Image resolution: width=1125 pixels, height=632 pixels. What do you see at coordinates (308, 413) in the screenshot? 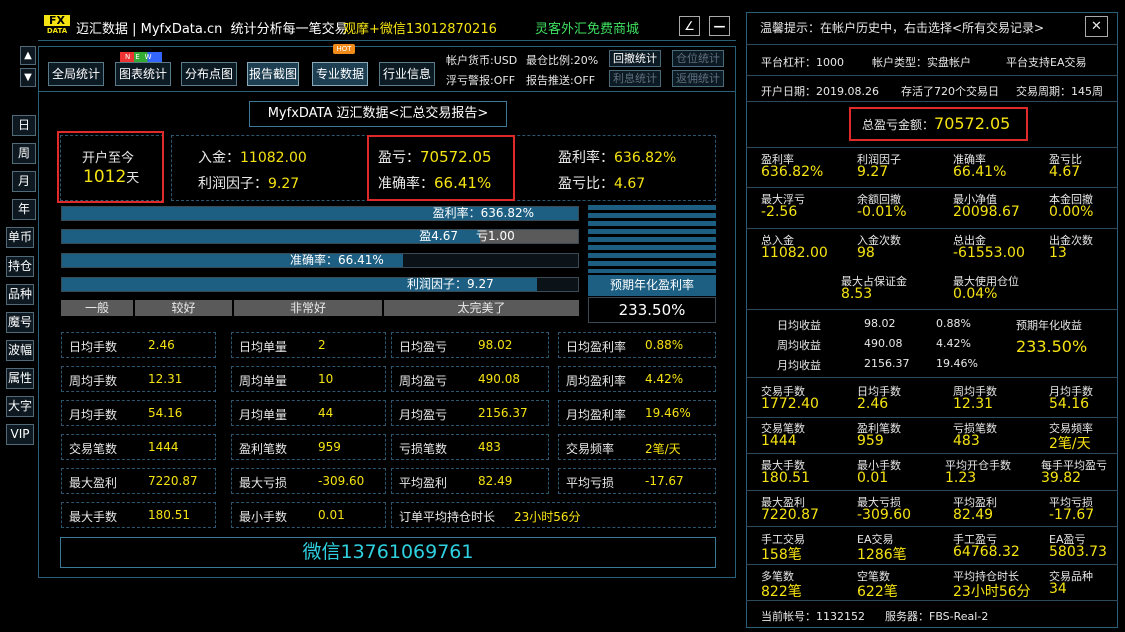
I see `stat-cell: 月均单量 44` at bounding box center [308, 413].